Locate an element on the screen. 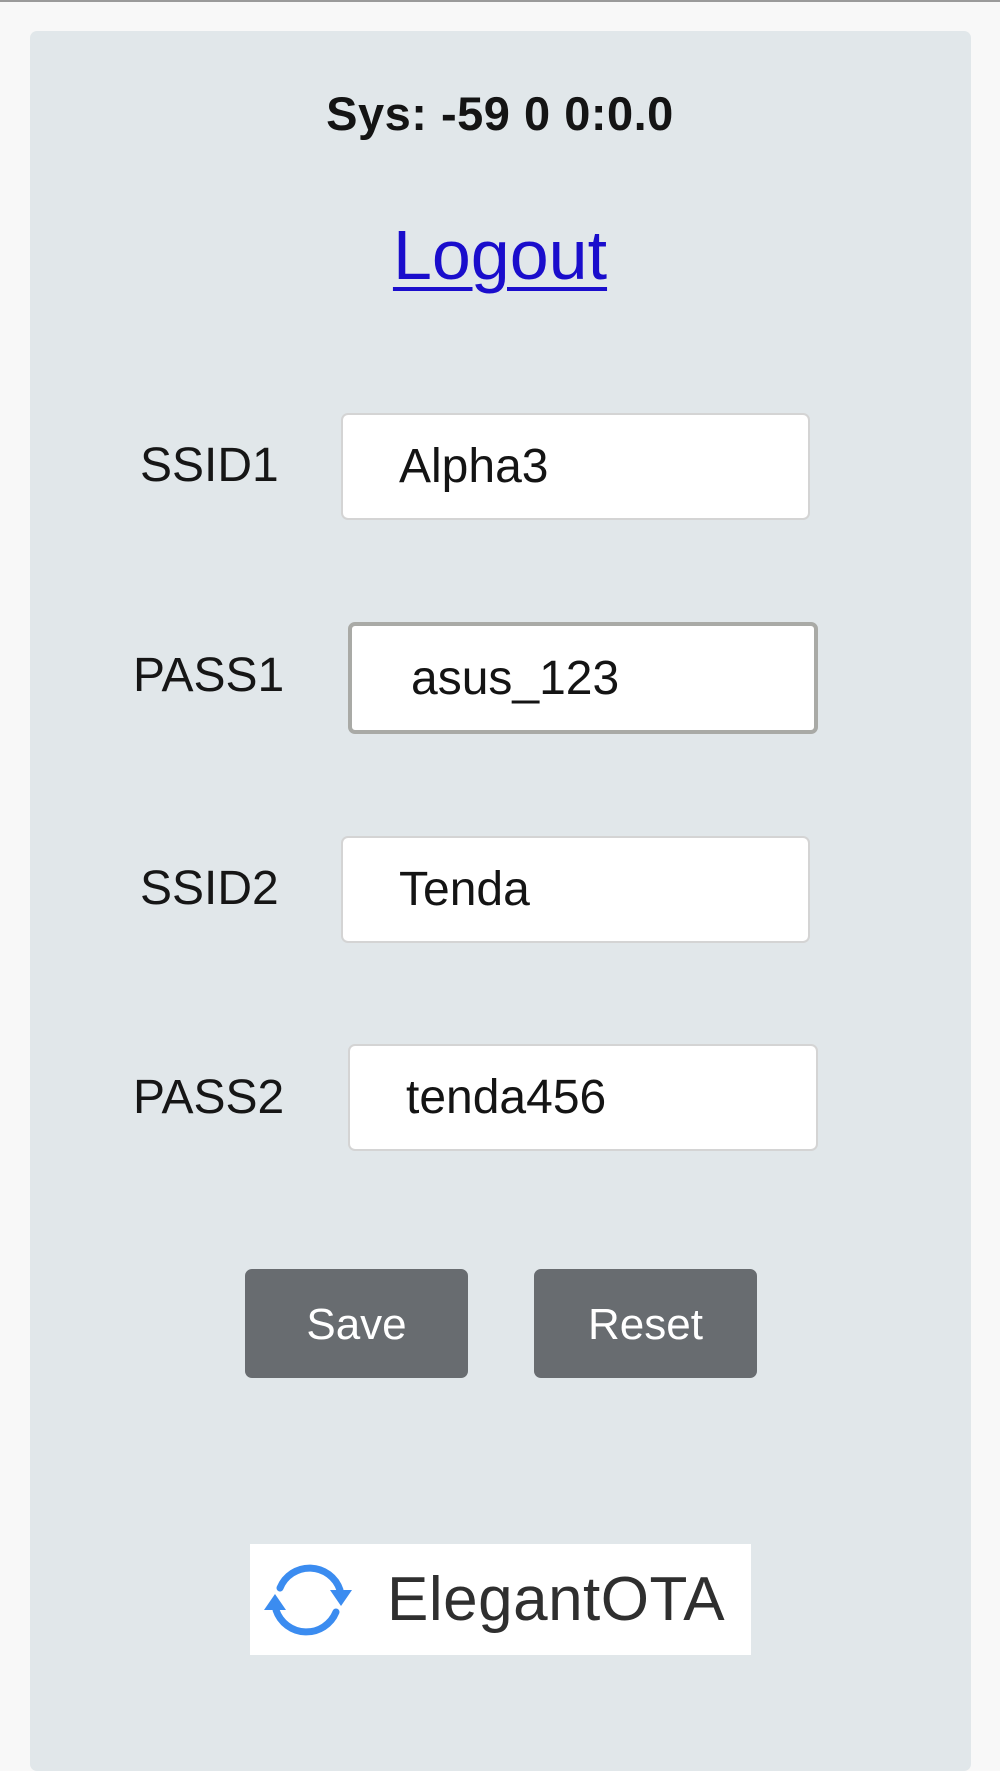 The height and width of the screenshot is (1771, 1000). logout-link-container: Logout is located at coordinates (500, 255).